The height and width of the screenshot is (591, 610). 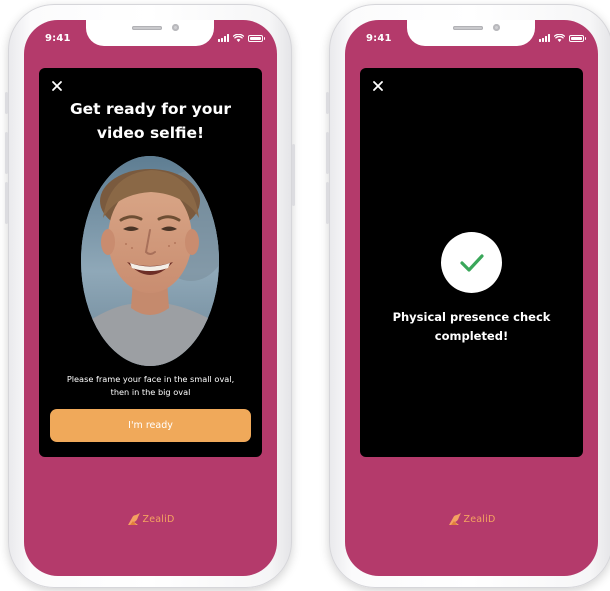 I want to click on checkmark-icon, so click(x=471, y=262).